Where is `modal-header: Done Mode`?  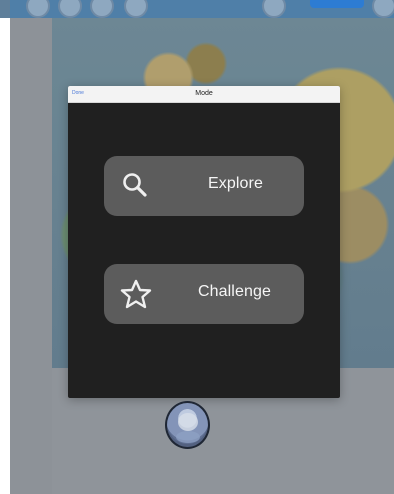 modal-header: Done Mode is located at coordinates (204, 94).